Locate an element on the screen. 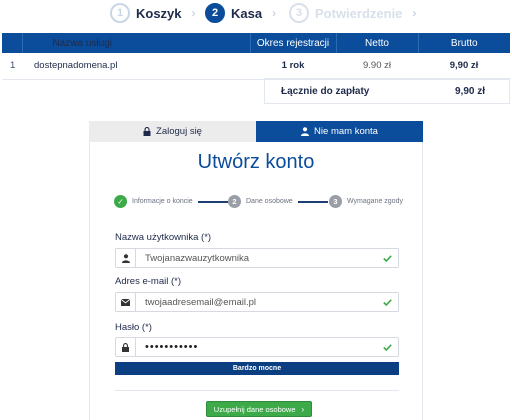 The height and width of the screenshot is (420, 512). total-label: Łącznie do zapłaty is located at coordinates (325, 91).